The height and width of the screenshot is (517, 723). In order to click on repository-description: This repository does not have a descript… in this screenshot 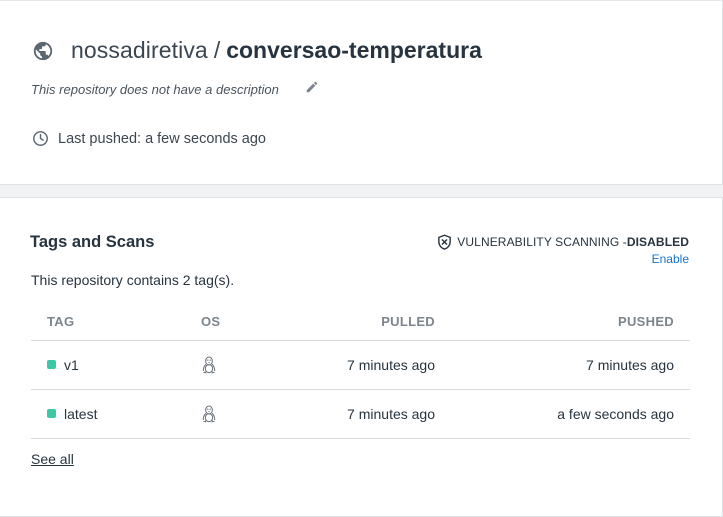, I will do `click(155, 89)`.